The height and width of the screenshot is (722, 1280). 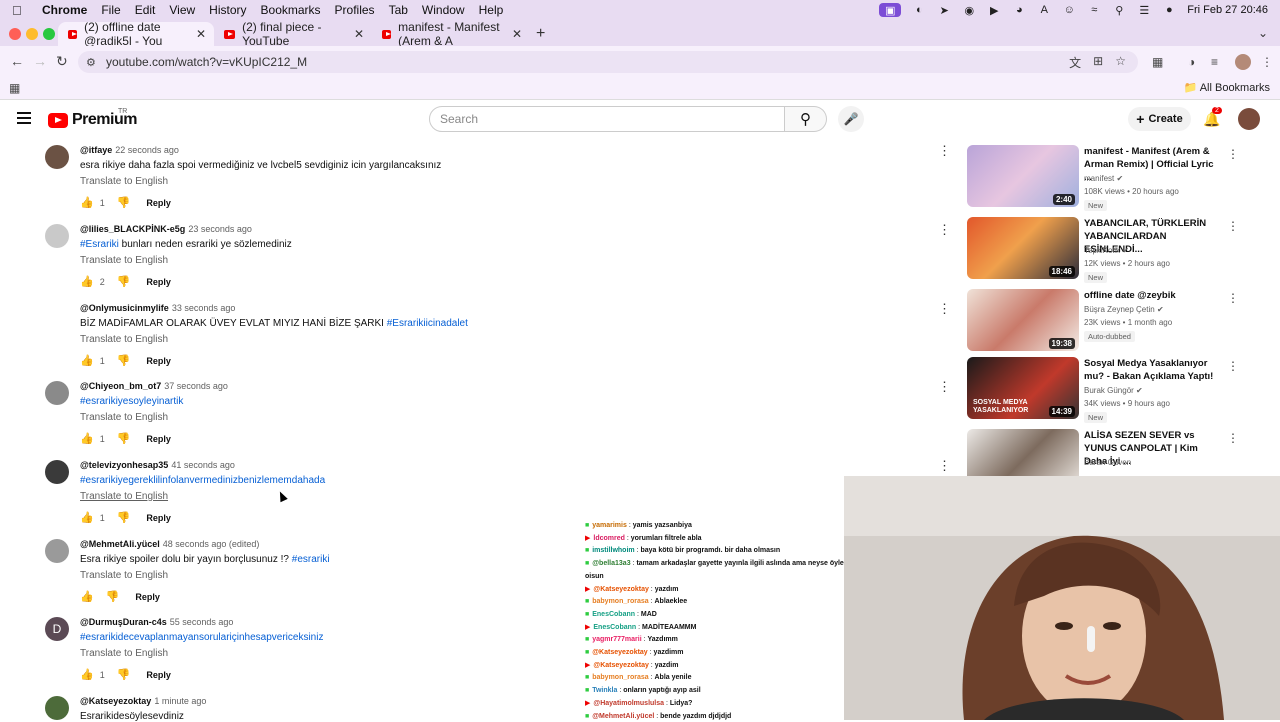 I want to click on hashtag-link: #esrarikiyesoyleyinartik, so click(x=131, y=401).